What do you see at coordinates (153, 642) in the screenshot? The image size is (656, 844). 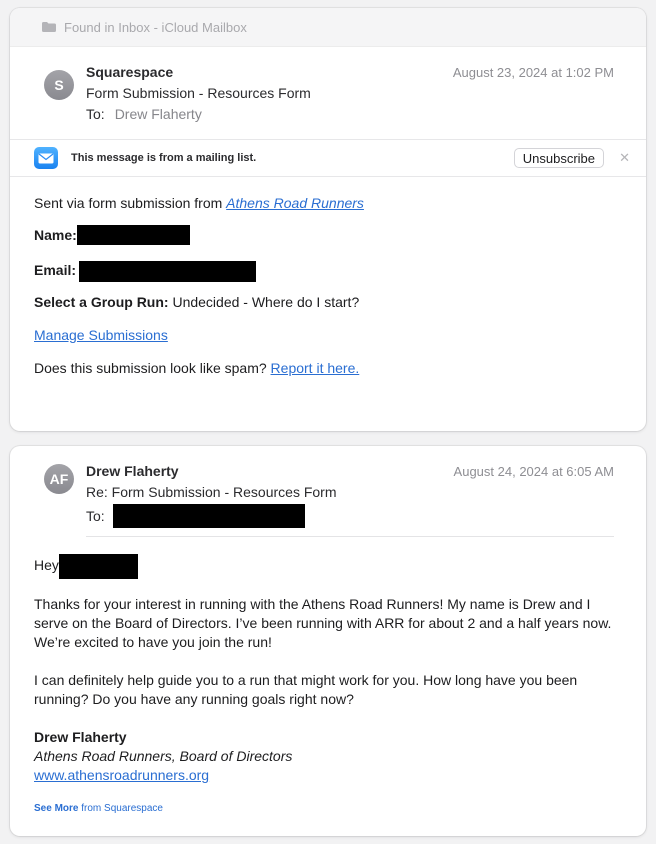 I see `paragraph-1-line-3: We’re excited to have you join the run!` at bounding box center [153, 642].